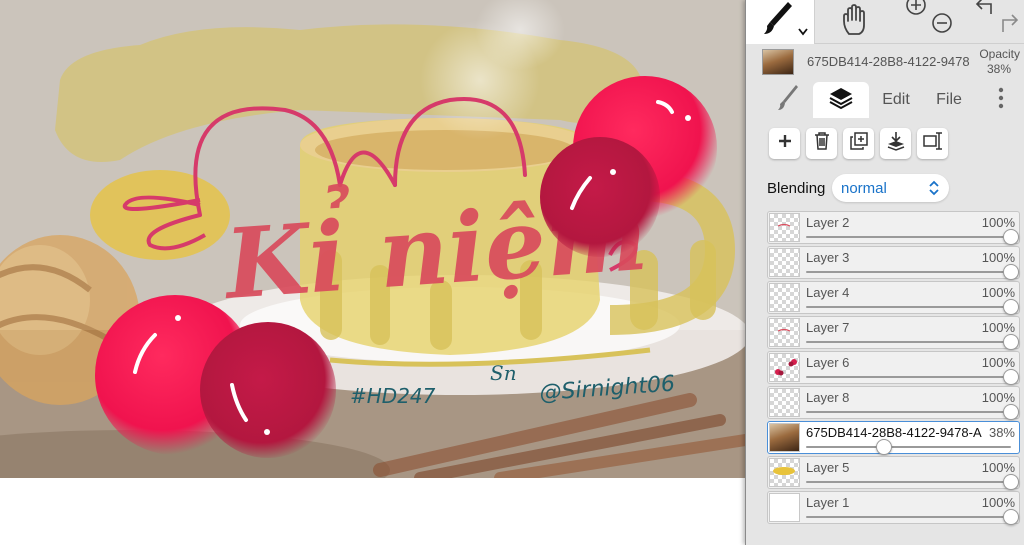 This screenshot has height=545, width=1024. What do you see at coordinates (393, 396) in the screenshot?
I see `artwork-hashtag-text: #HD247` at bounding box center [393, 396].